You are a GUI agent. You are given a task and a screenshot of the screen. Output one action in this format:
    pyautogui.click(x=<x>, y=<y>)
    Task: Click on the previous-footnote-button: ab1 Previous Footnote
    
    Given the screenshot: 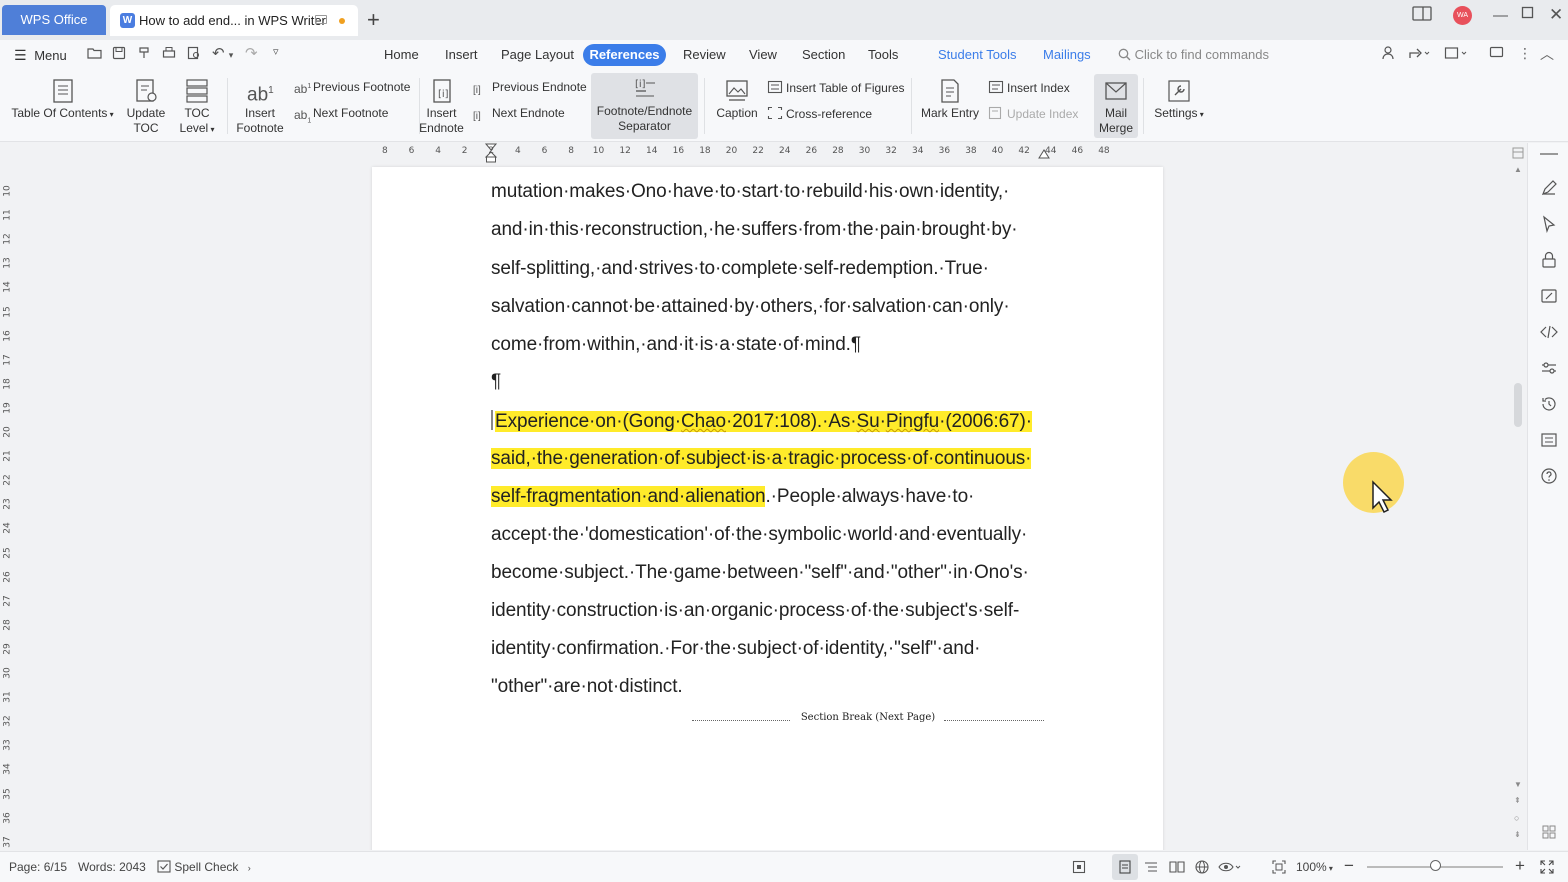 What is the action you would take?
    pyautogui.click(x=352, y=87)
    